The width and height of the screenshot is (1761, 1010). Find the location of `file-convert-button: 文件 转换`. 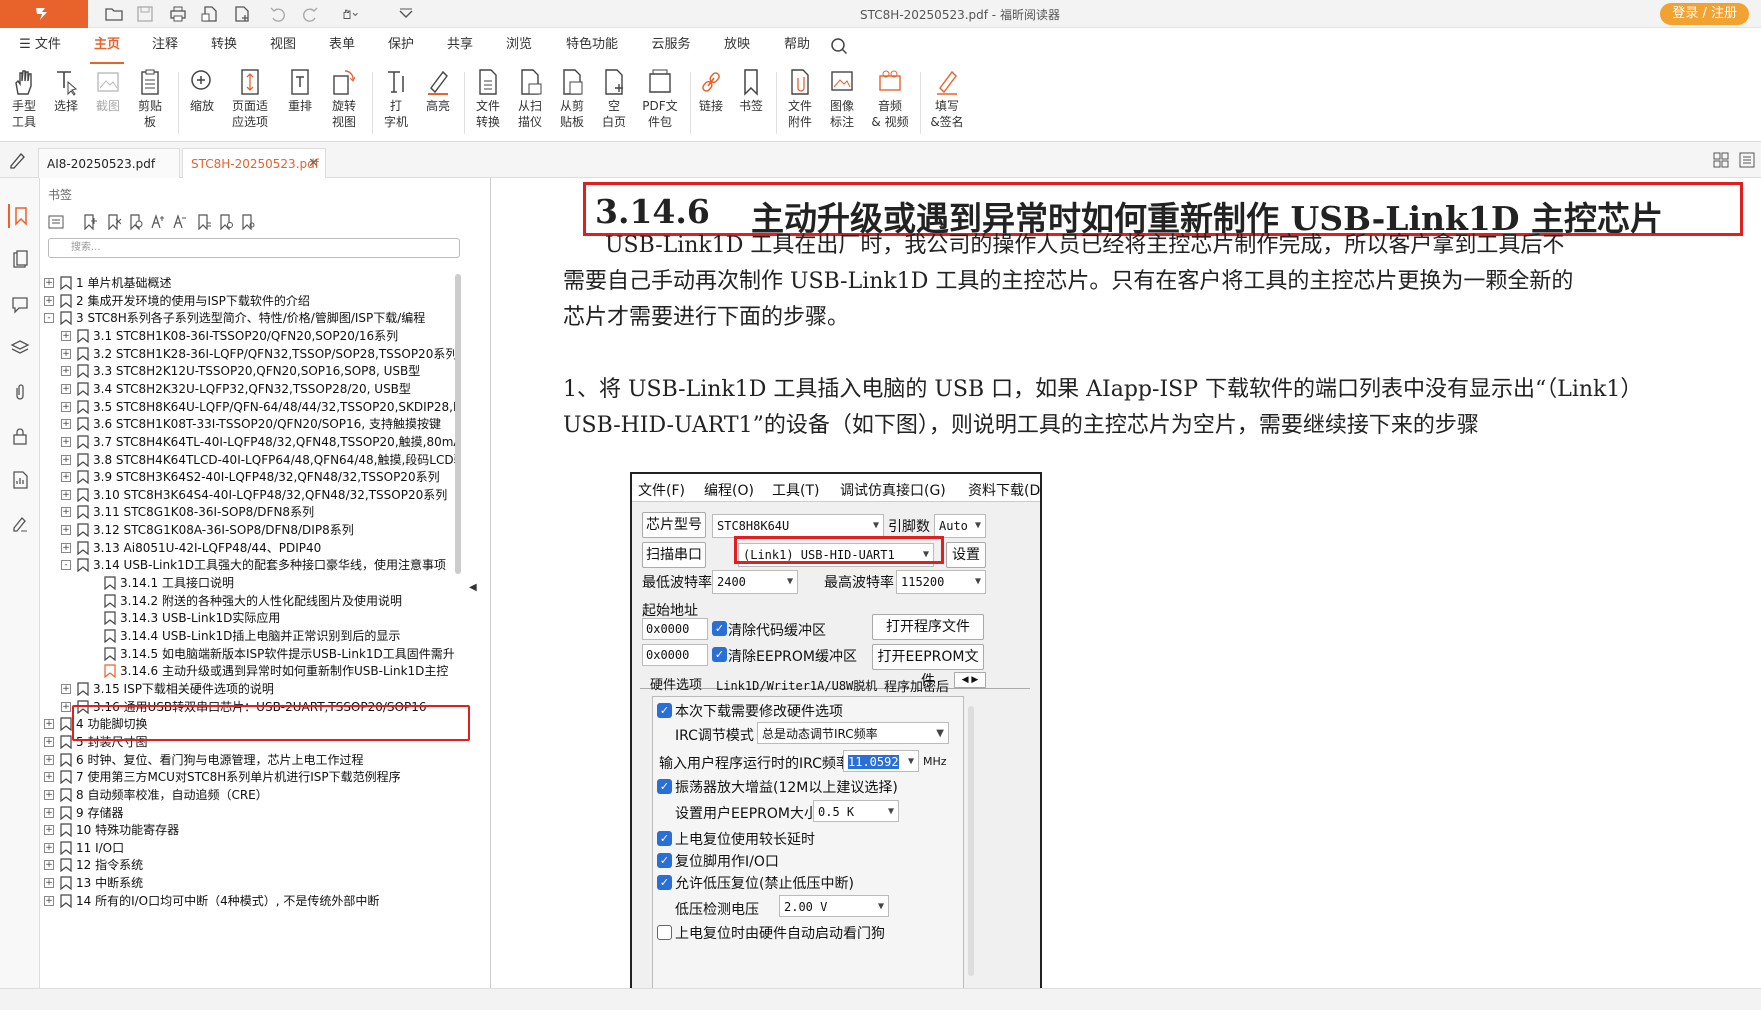

file-convert-button: 文件 转换 is located at coordinates (488, 104).